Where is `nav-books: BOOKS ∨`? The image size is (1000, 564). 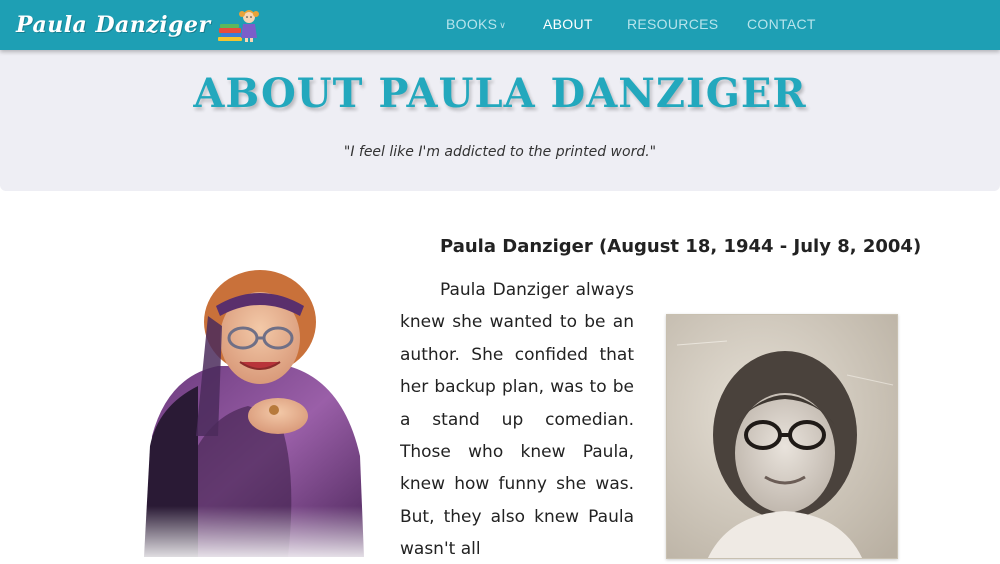
nav-books: BOOKS ∨ is located at coordinates (476, 24).